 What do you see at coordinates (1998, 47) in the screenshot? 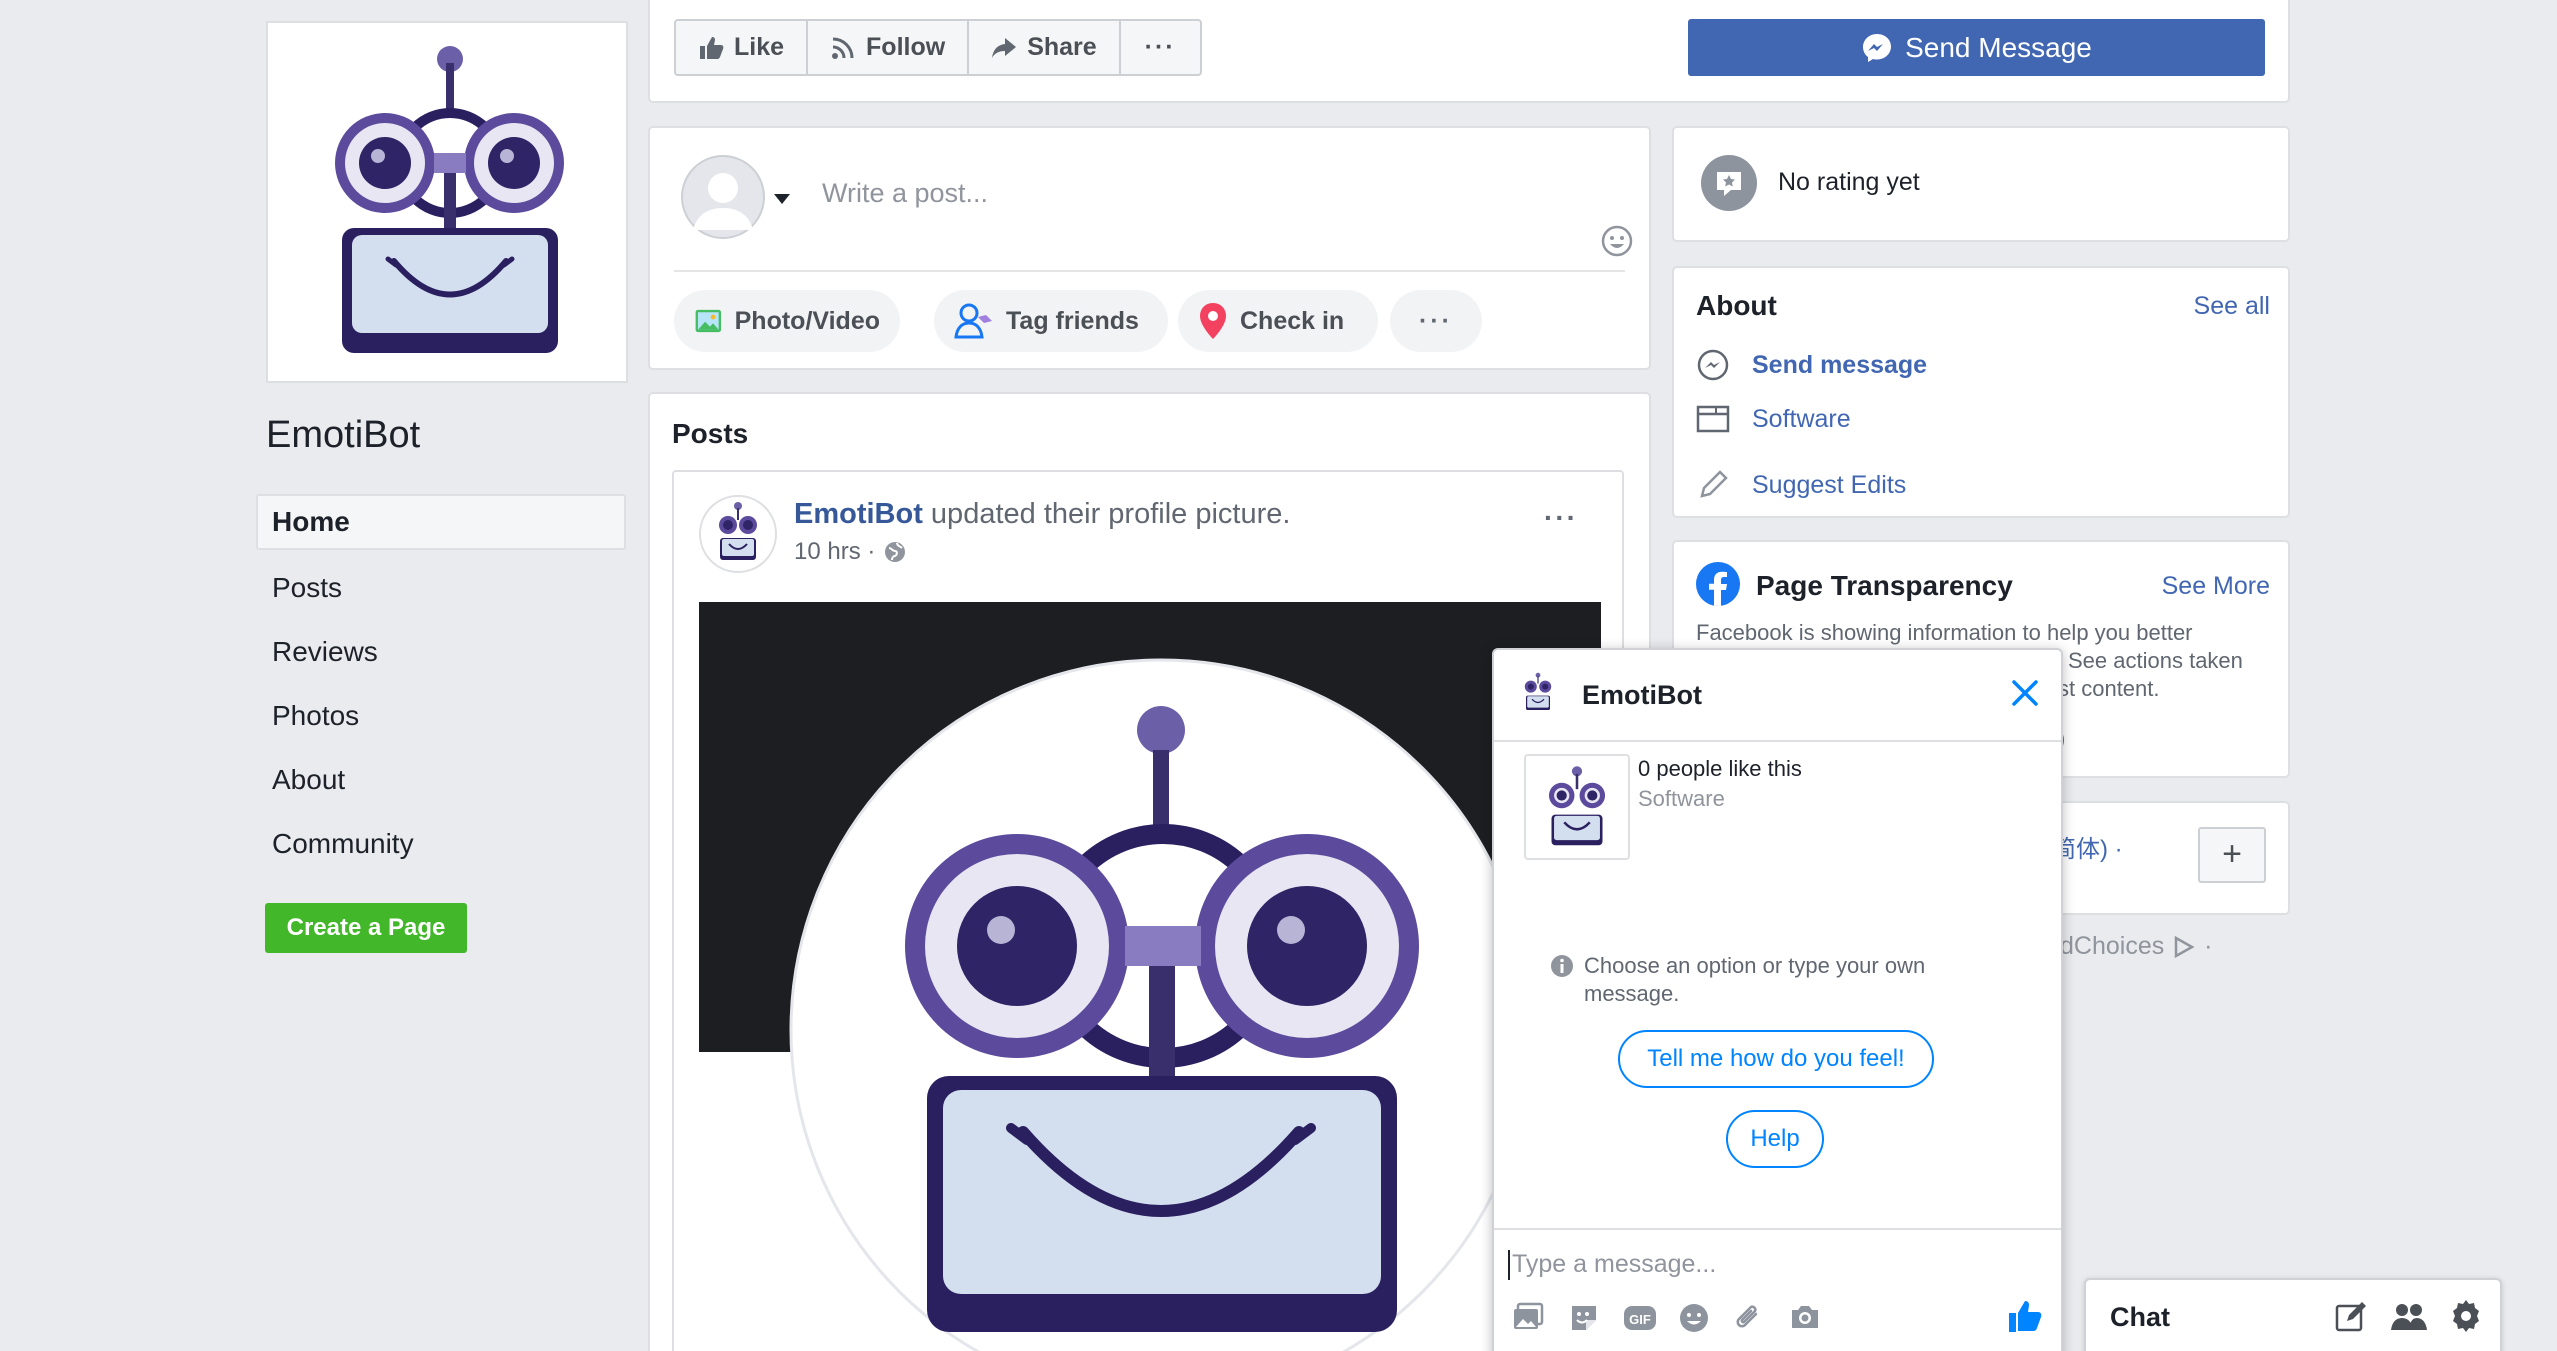
I see `send-message-label: Send Message` at bounding box center [1998, 47].